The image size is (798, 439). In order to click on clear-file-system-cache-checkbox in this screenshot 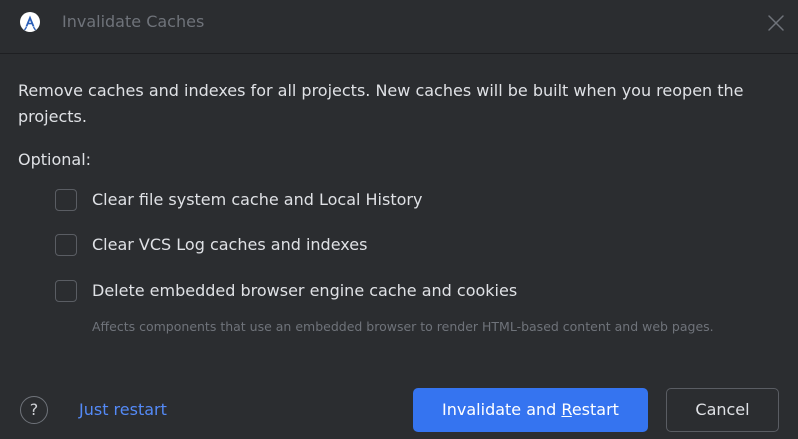, I will do `click(66, 200)`.